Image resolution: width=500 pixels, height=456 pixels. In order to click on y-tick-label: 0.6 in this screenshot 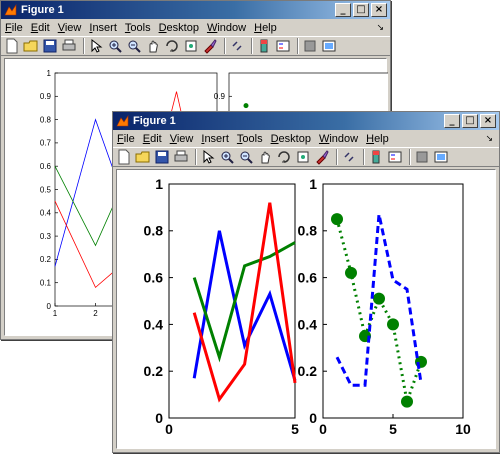, I will do `click(308, 278)`.